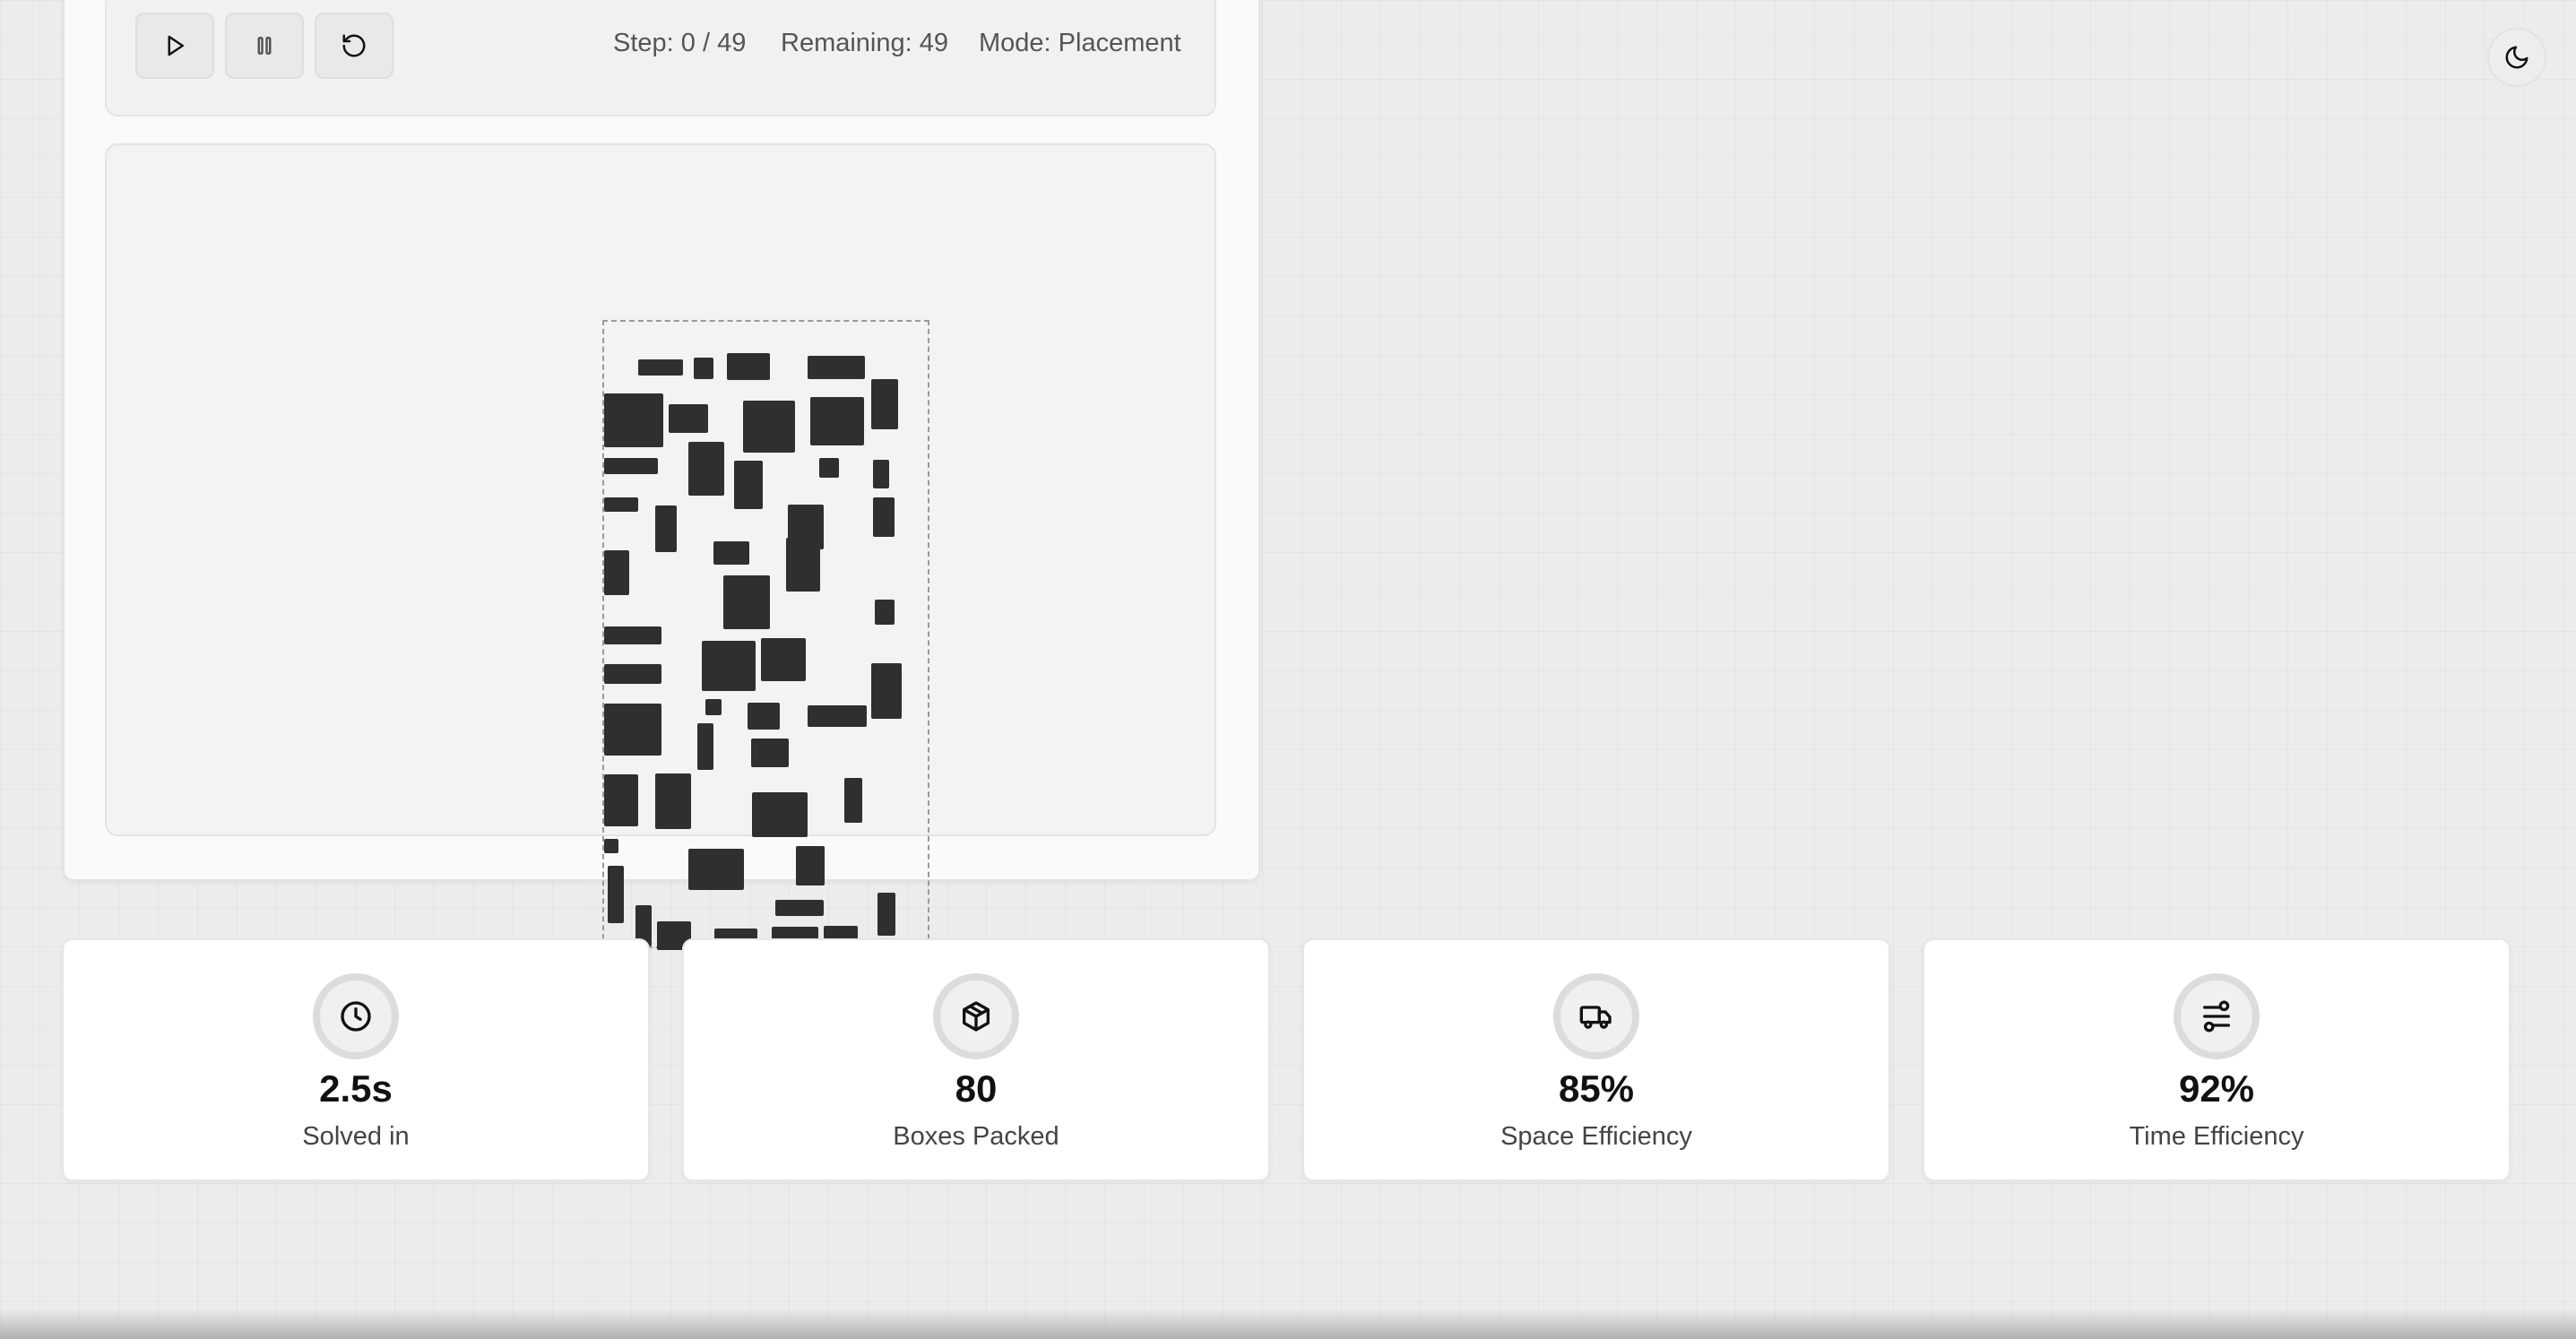 Image resolution: width=2576 pixels, height=1339 pixels. What do you see at coordinates (356, 1088) in the screenshot?
I see `stat-value: 2.5s` at bounding box center [356, 1088].